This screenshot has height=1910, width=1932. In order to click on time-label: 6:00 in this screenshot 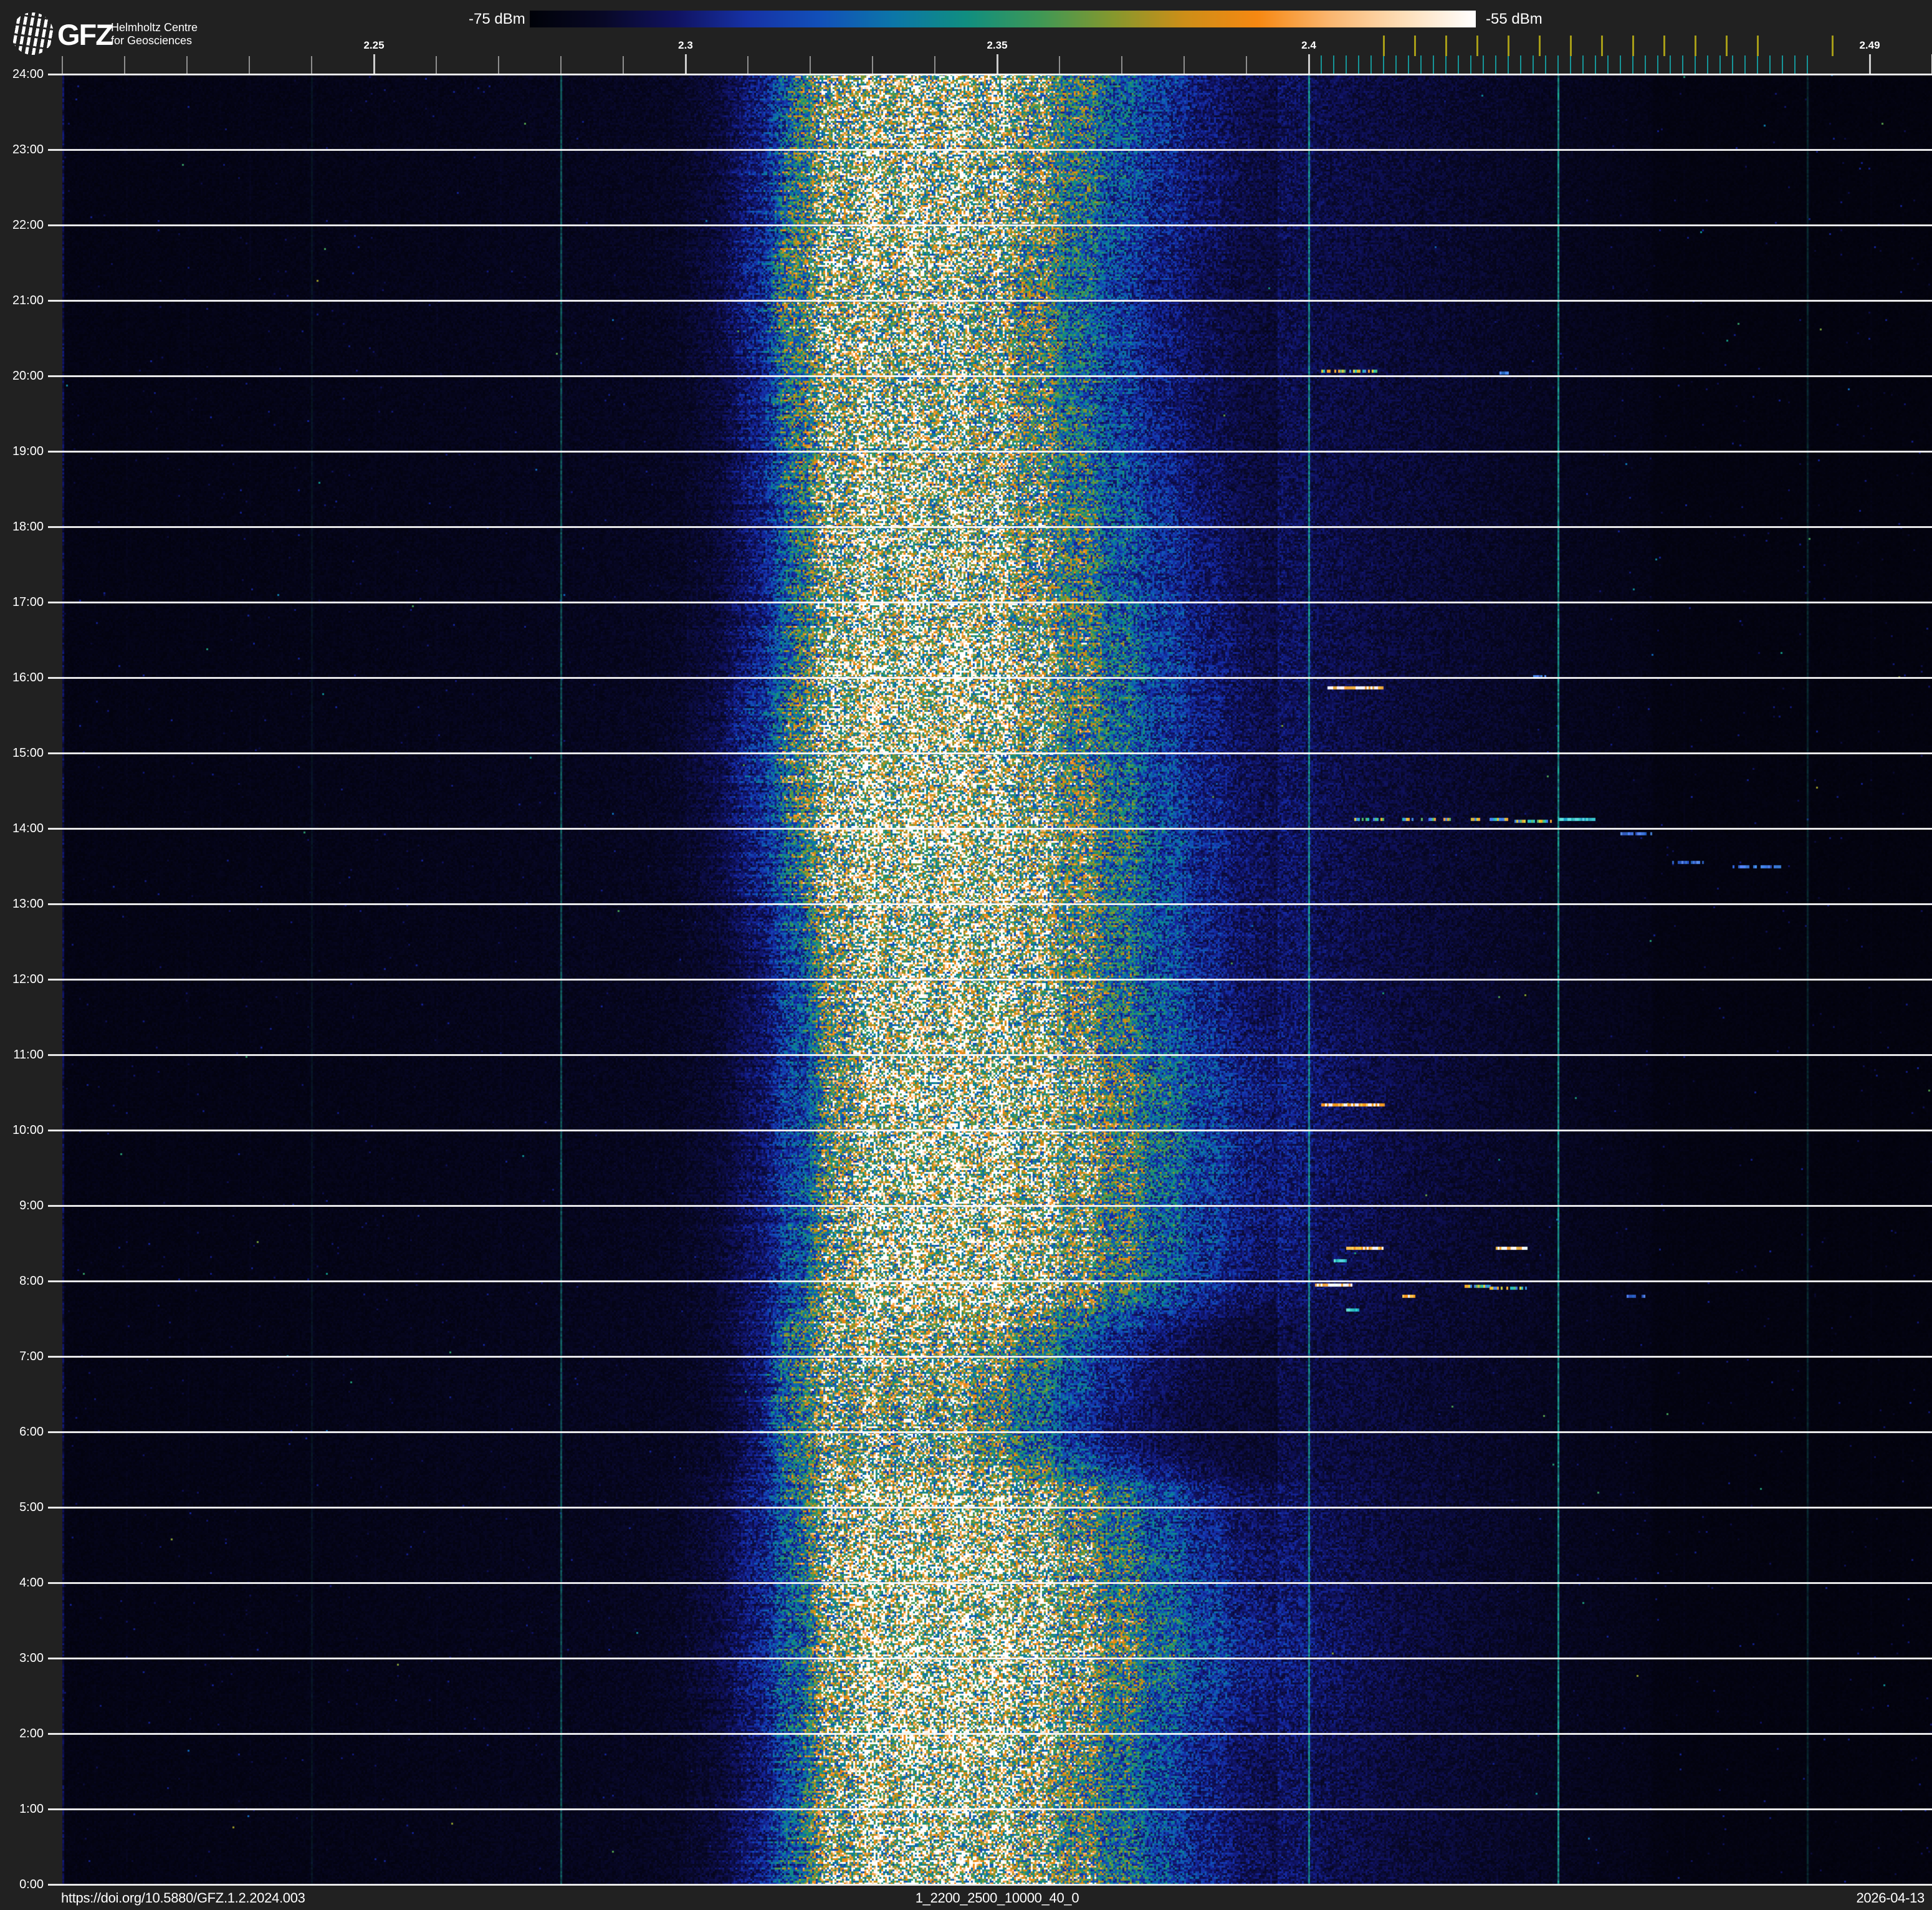, I will do `click(31, 1432)`.